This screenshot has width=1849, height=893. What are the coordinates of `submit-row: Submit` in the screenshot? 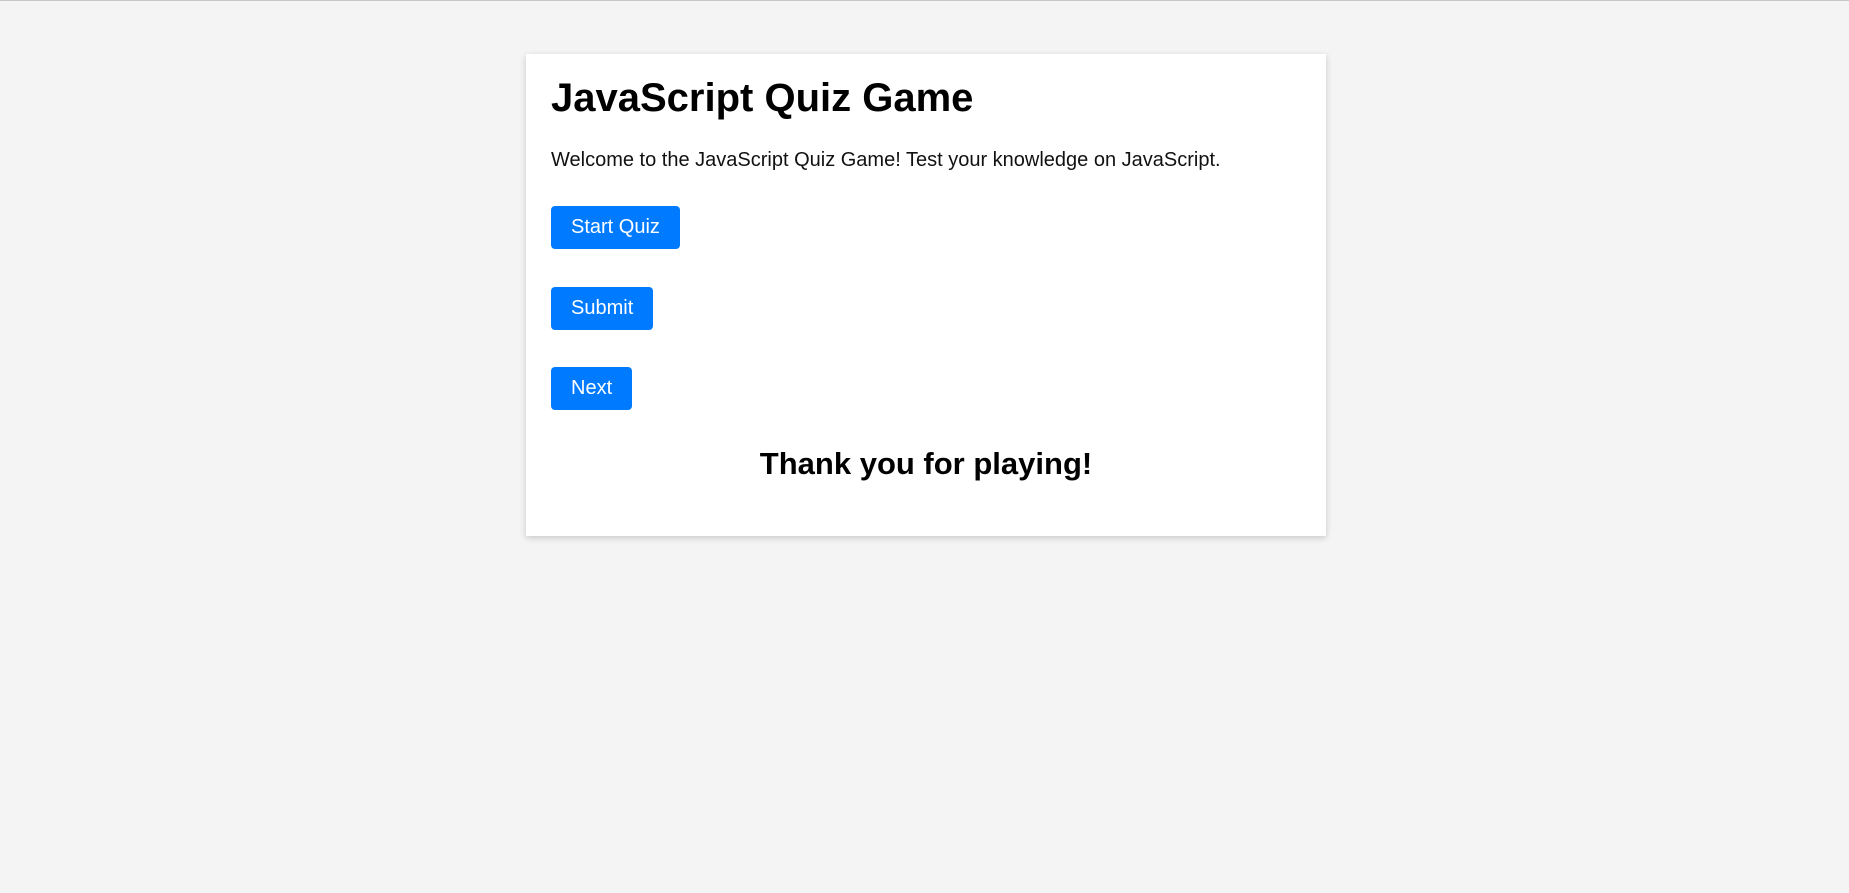 It's located at (602, 308).